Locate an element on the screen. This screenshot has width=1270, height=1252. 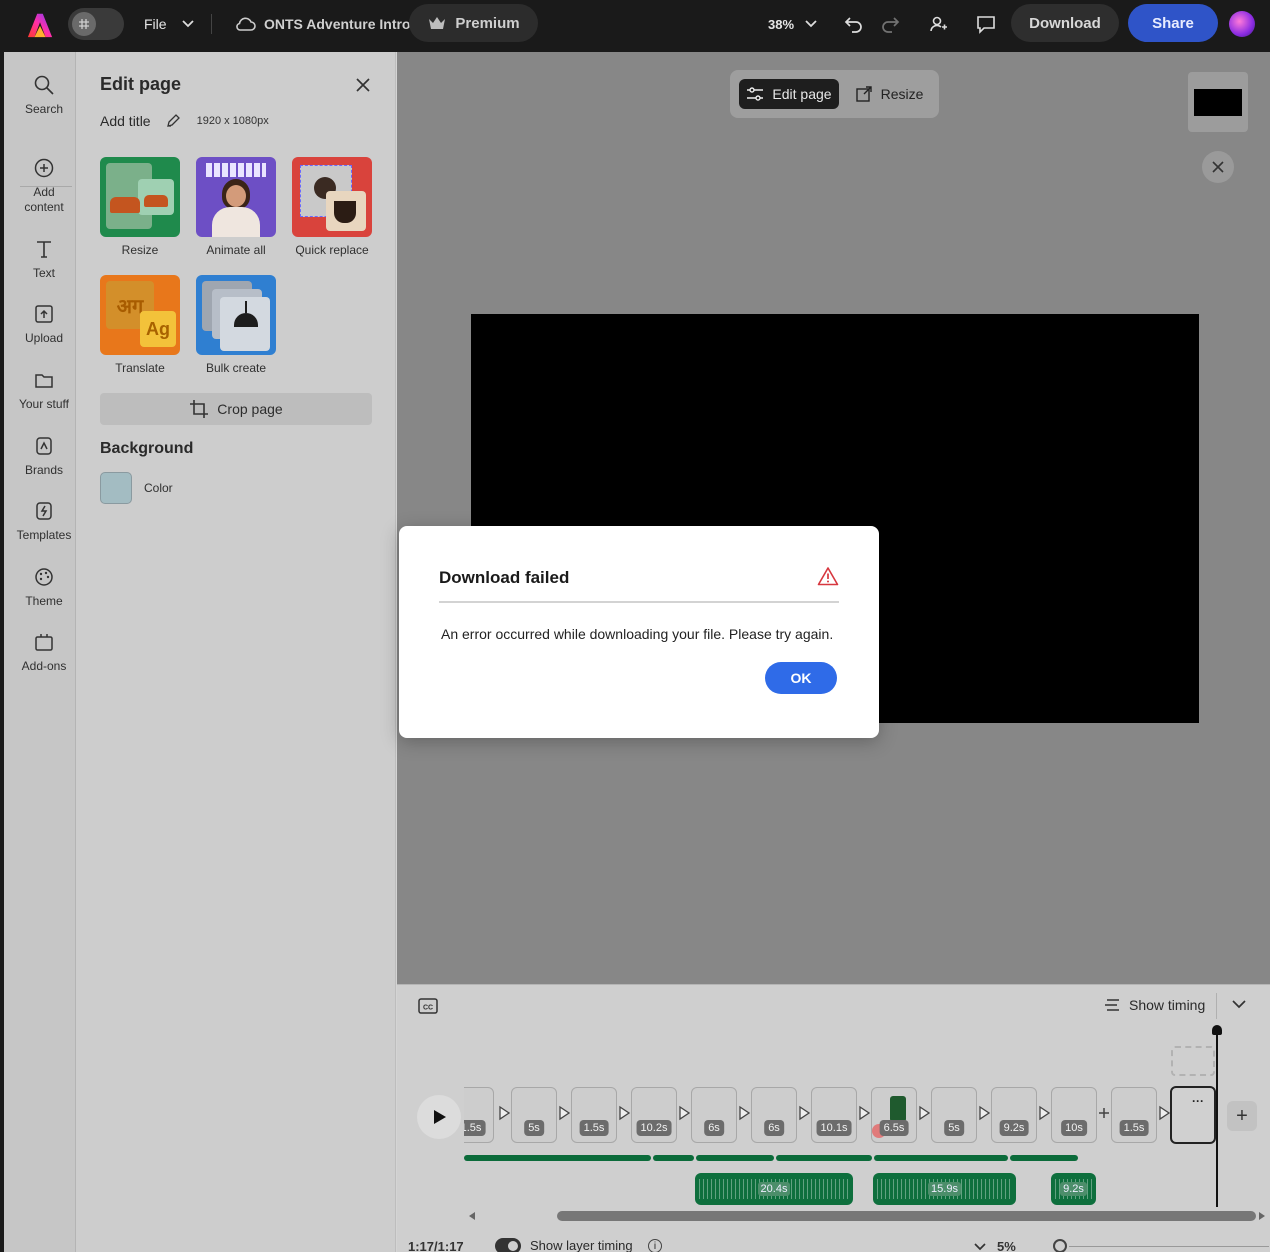
adobe-express-logo is located at coordinates (40, 25).